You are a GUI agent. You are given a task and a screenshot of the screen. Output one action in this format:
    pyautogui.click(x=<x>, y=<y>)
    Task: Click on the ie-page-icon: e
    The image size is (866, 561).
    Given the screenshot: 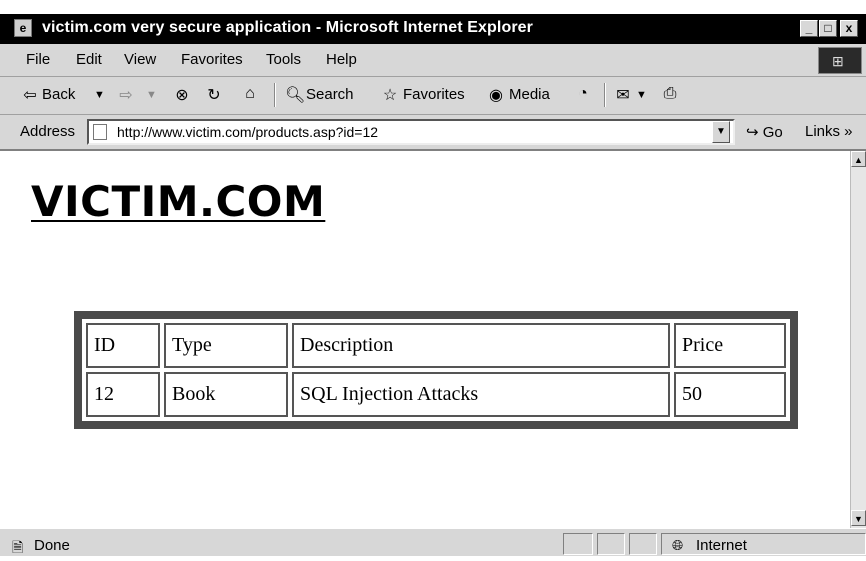 What is the action you would take?
    pyautogui.click(x=23, y=28)
    